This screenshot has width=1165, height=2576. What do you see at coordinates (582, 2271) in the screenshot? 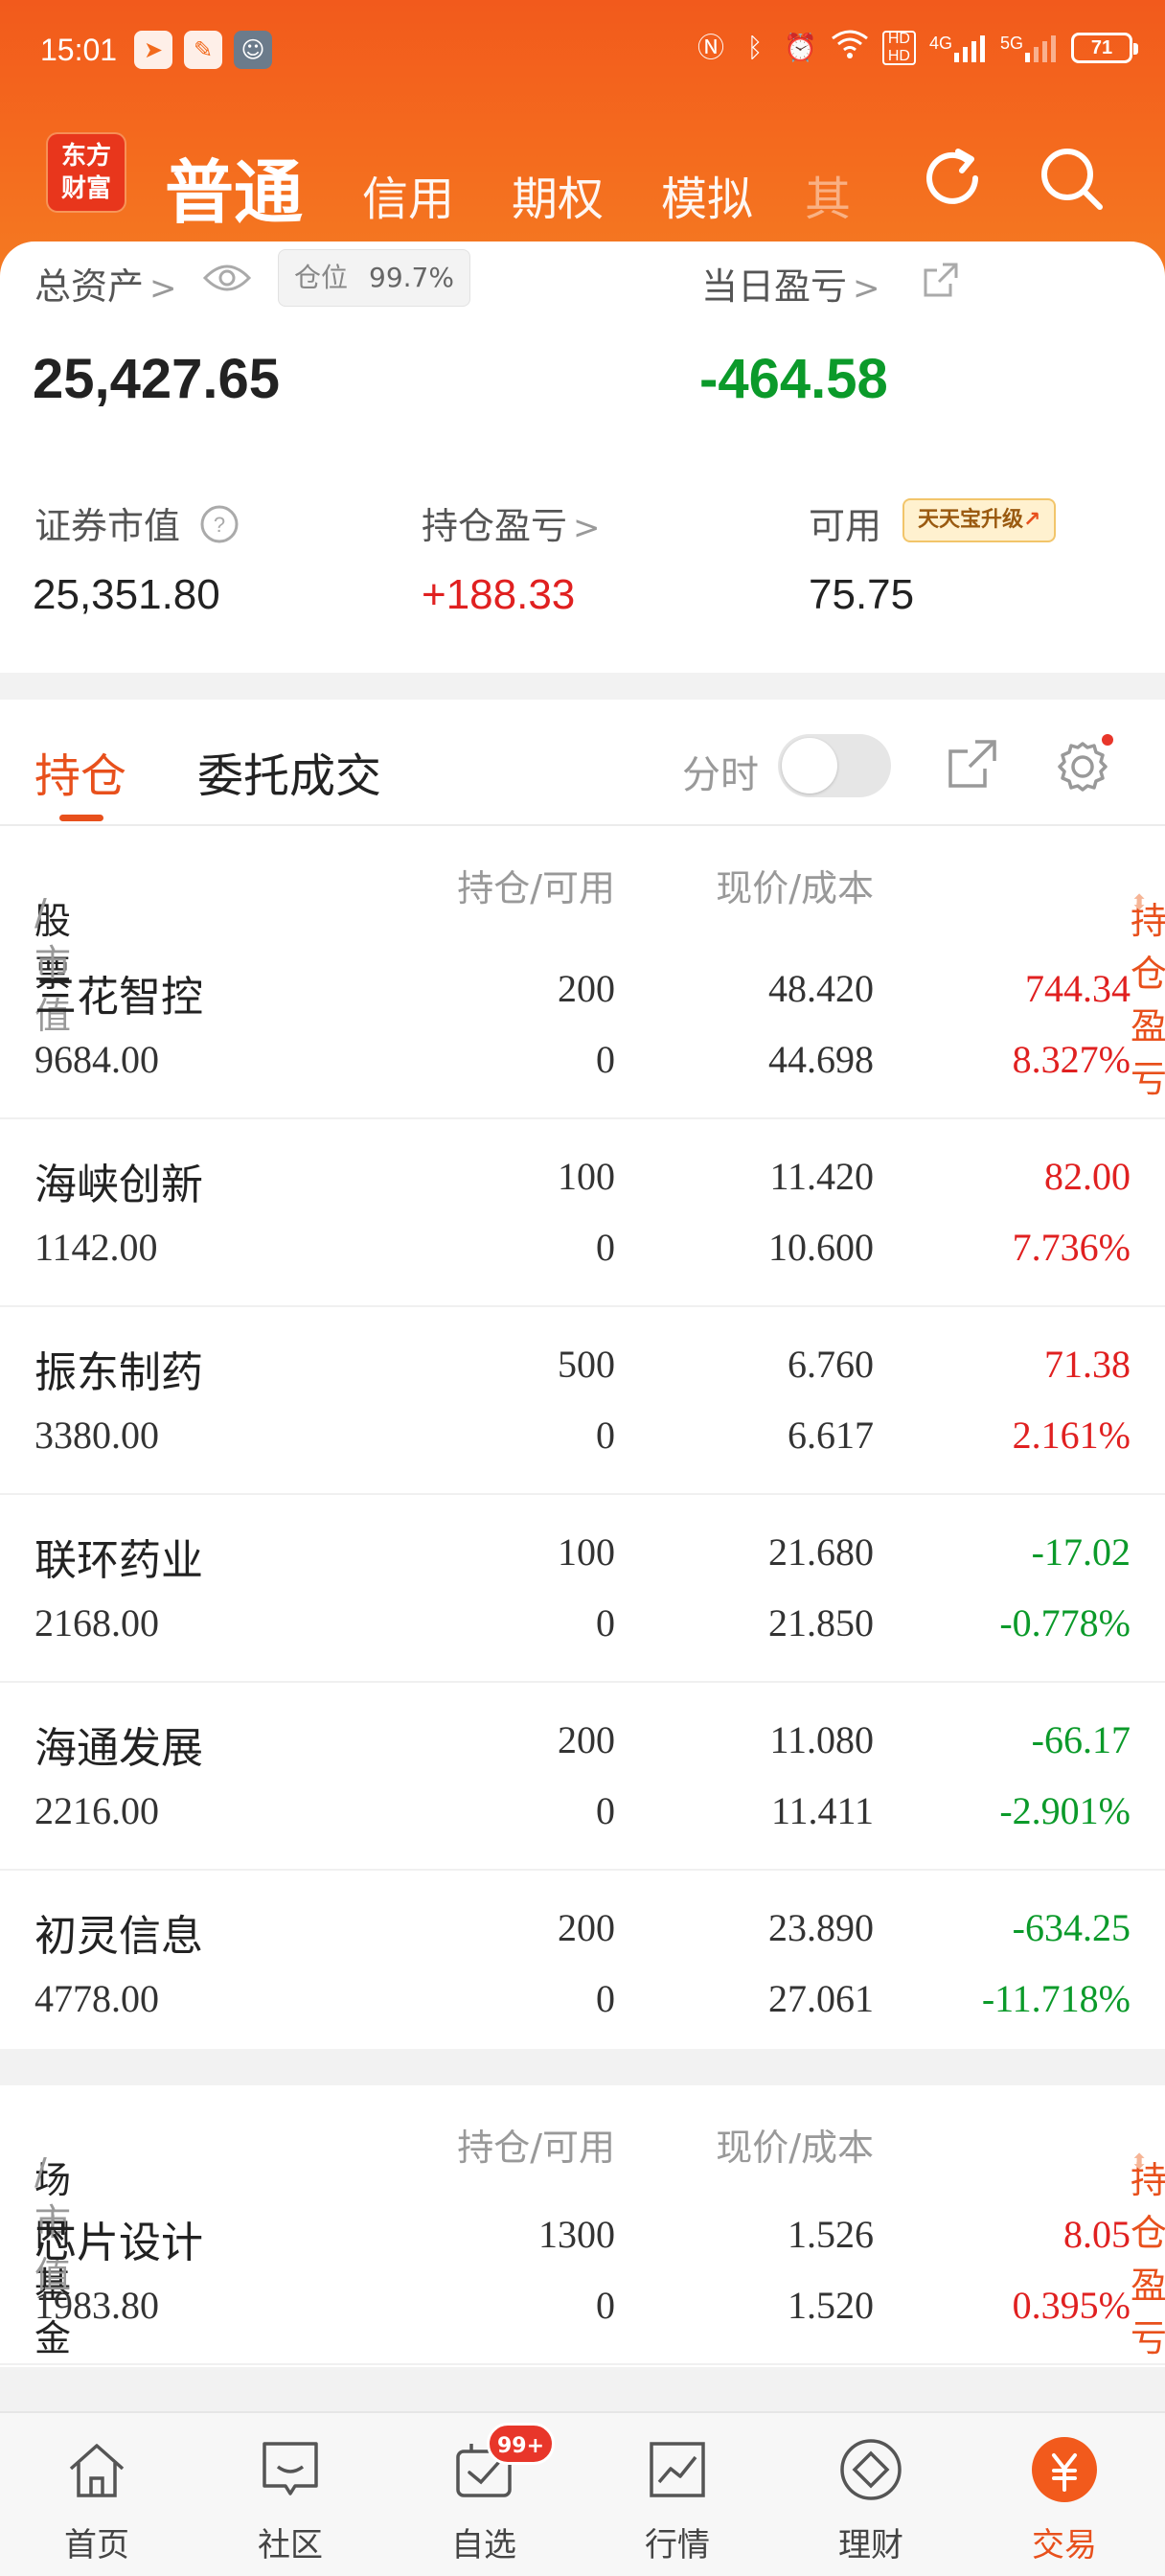
I see `holding-row: 芯片设计 1983.80 1300 0 1.526 1.520 8.05 0.395%` at bounding box center [582, 2271].